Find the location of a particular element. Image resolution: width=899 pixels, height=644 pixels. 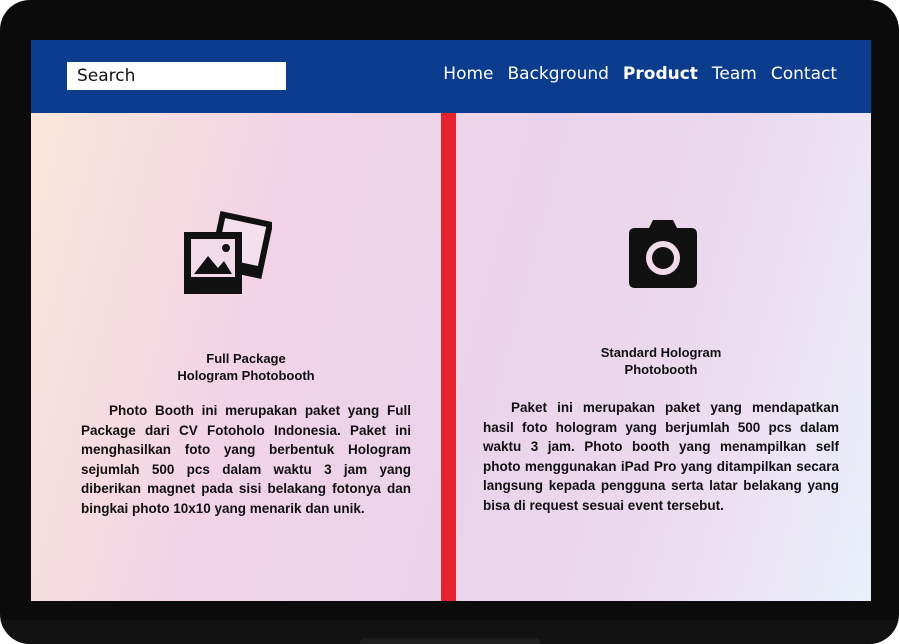

product-title: Standard Hologram Photobooth is located at coordinates (661, 361).